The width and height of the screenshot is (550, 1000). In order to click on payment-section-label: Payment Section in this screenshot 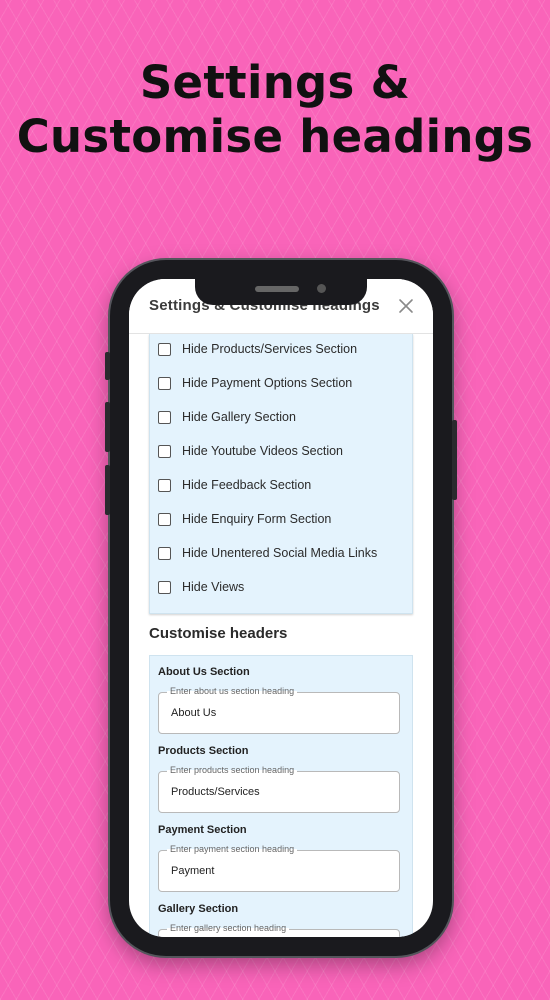, I will do `click(202, 830)`.